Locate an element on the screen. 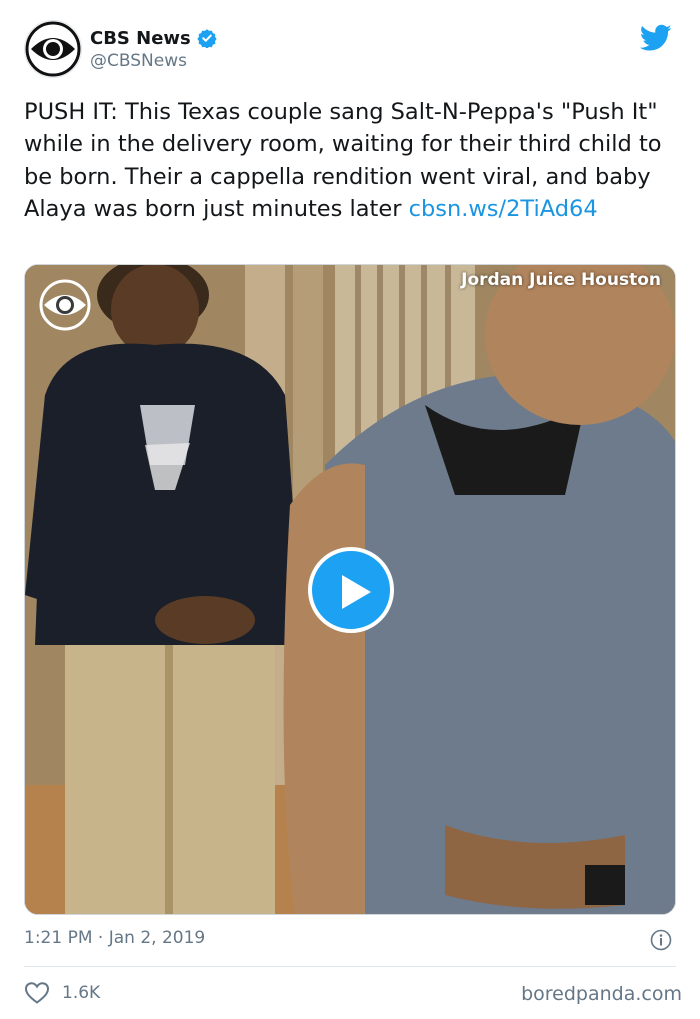 The width and height of the screenshot is (700, 1019). cbs-eye-logo-icon is located at coordinates (53, 49).